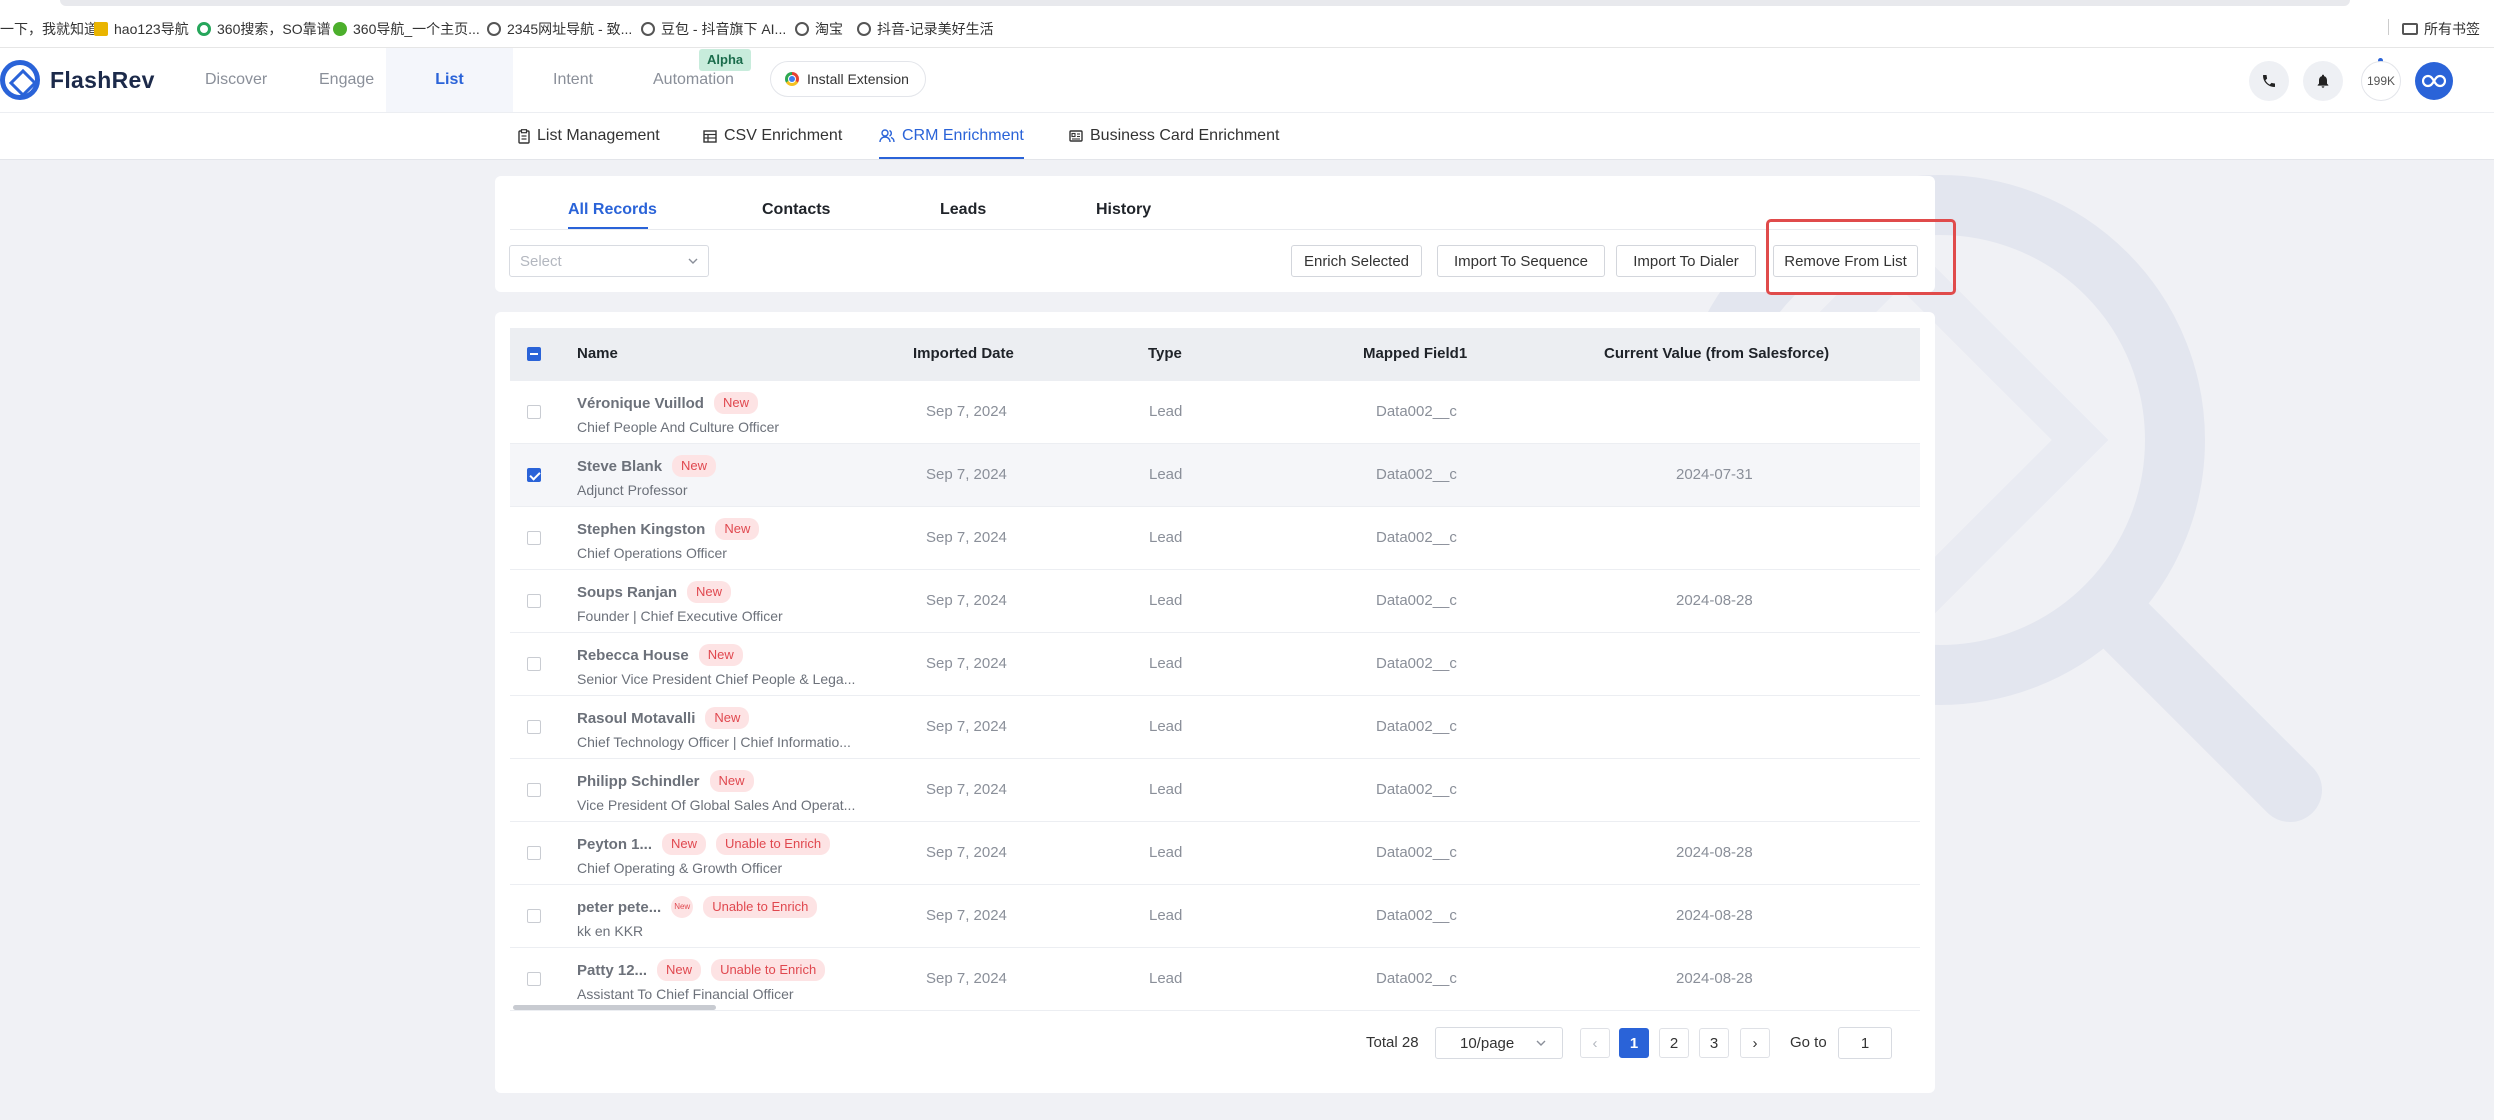  Describe the element at coordinates (1123, 210) in the screenshot. I see `tab-history: History` at that location.